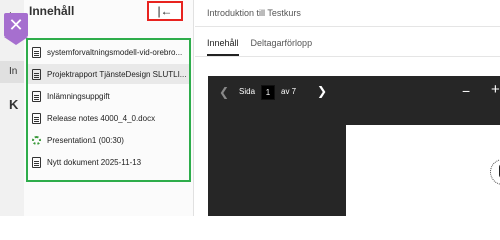 This screenshot has height=240, width=500. I want to click on tab-bar: Innehåll Deltagarförlopp, so click(265, 47).